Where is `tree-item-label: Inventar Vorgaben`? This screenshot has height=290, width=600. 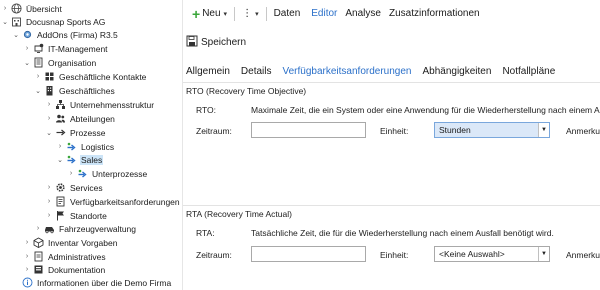
tree-item-label: Inventar Vorgaben is located at coordinates (83, 242).